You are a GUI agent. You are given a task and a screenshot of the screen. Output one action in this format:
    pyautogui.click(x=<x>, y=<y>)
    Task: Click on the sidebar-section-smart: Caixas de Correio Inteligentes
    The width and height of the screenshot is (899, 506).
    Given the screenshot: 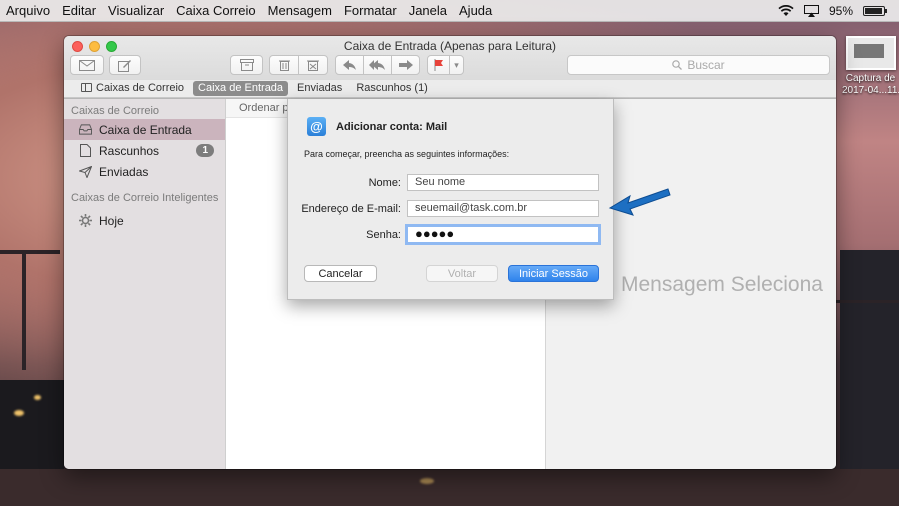 What is the action you would take?
    pyautogui.click(x=145, y=198)
    